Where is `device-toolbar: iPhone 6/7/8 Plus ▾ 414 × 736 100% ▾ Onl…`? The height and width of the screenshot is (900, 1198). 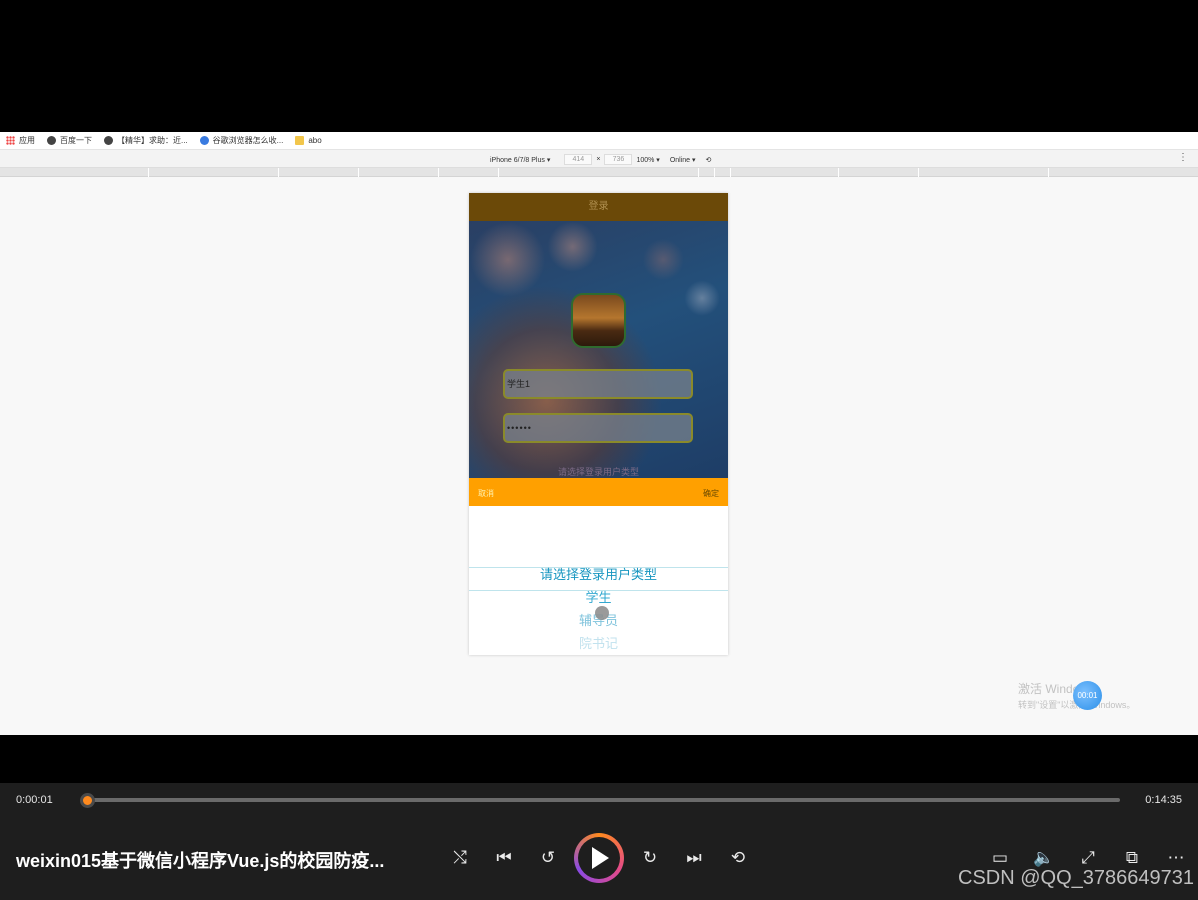
device-toolbar: iPhone 6/7/8 Plus ▾ 414 × 736 100% ▾ Onl… is located at coordinates (599, 159).